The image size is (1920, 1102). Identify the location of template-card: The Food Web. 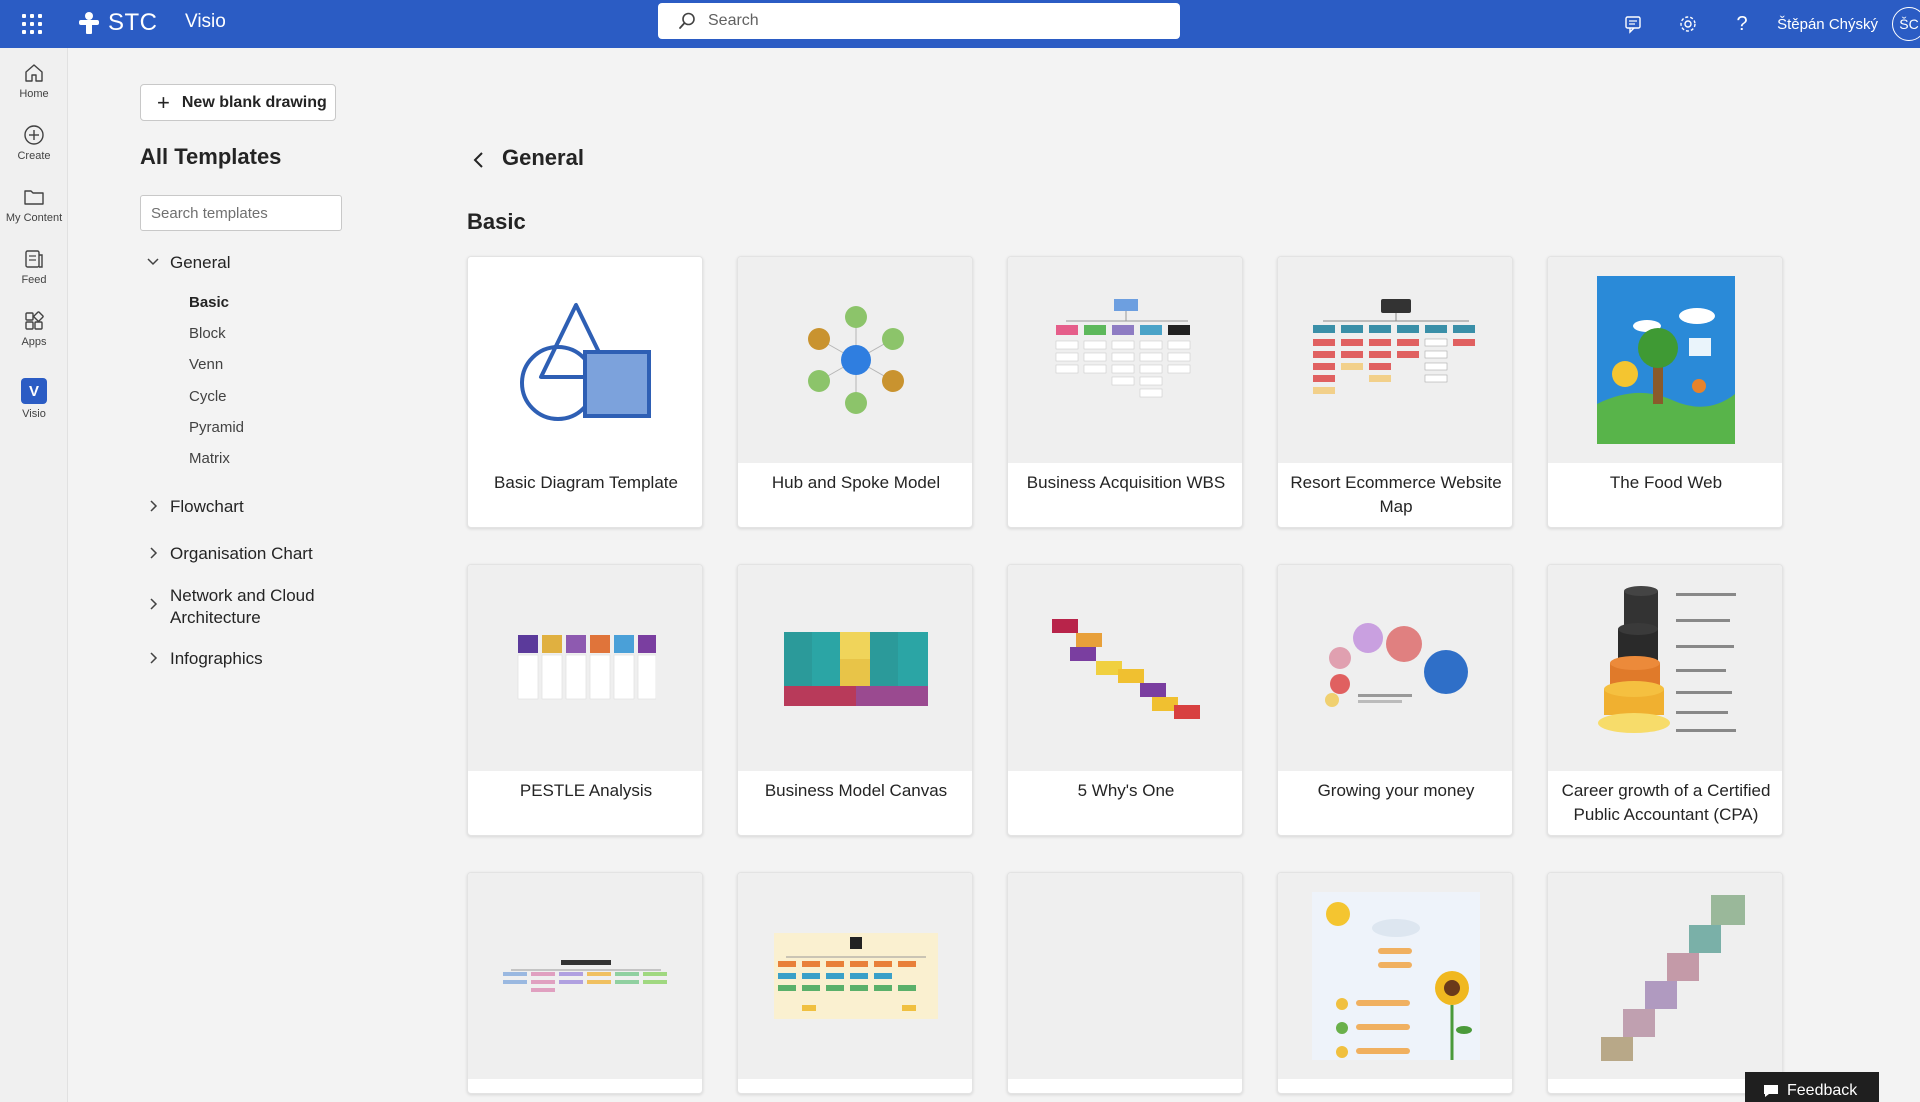
(1665, 392).